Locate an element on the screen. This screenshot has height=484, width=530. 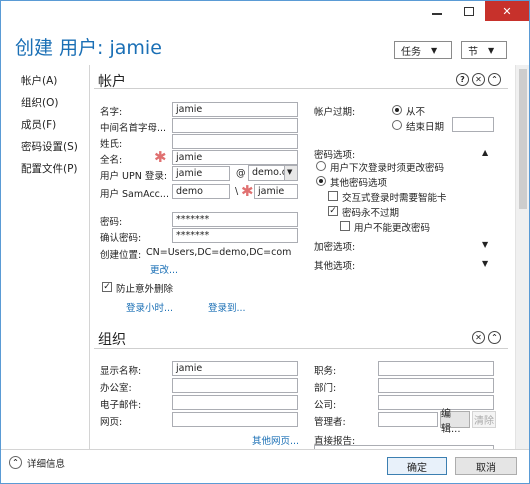
account-section-header: 帐户 ? ✕ ⌃ is located at coordinates (301, 79).